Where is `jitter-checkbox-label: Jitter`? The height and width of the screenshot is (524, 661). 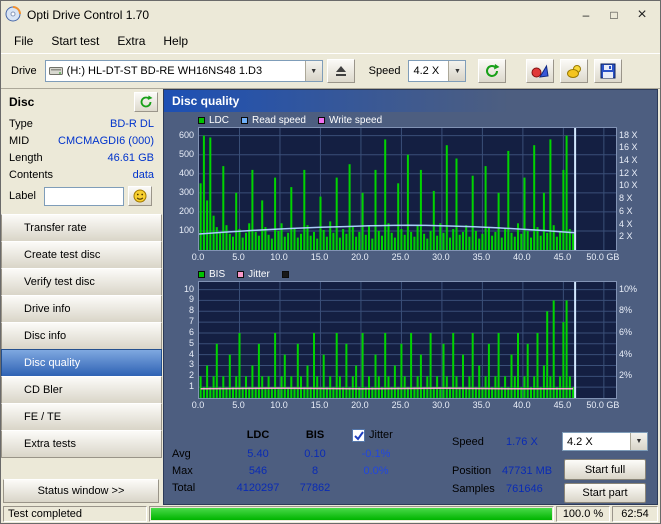
jitter-checkbox-label: Jitter is located at coordinates (381, 435).